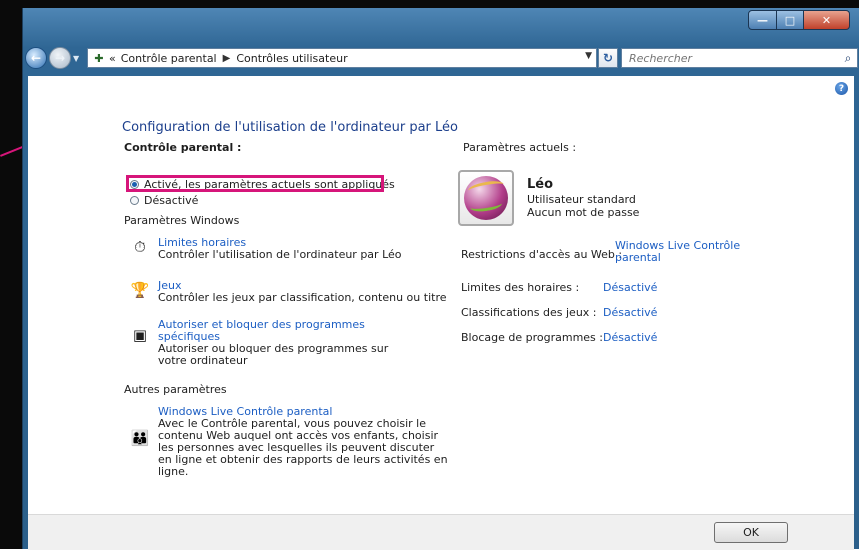 Image resolution: width=859 pixels, height=550 pixels. What do you see at coordinates (99, 58) in the screenshot?
I see `control-panel-icon: ✚` at bounding box center [99, 58].